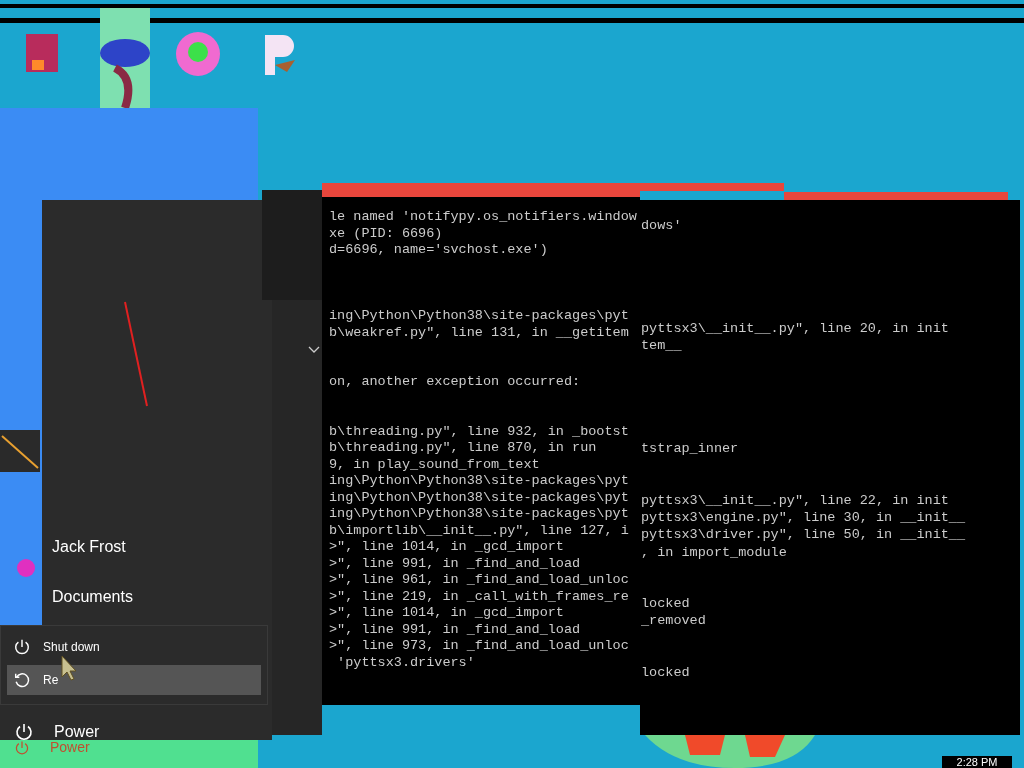 The image size is (1024, 768). Describe the element at coordinates (479, 530) in the screenshot. I see `console-line: b\importlib\__init__.py", line 127, i` at that location.